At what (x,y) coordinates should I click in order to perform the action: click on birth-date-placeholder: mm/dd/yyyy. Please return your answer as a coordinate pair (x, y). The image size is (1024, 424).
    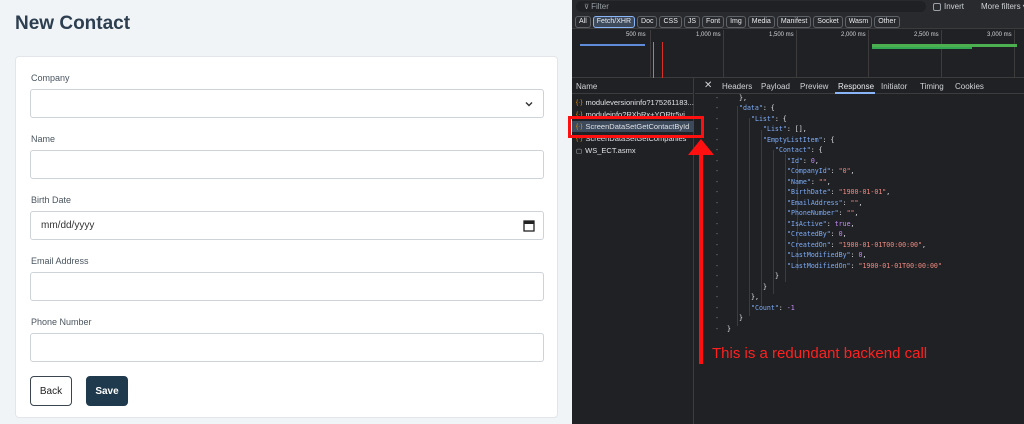
    Looking at the image, I should click on (68, 225).